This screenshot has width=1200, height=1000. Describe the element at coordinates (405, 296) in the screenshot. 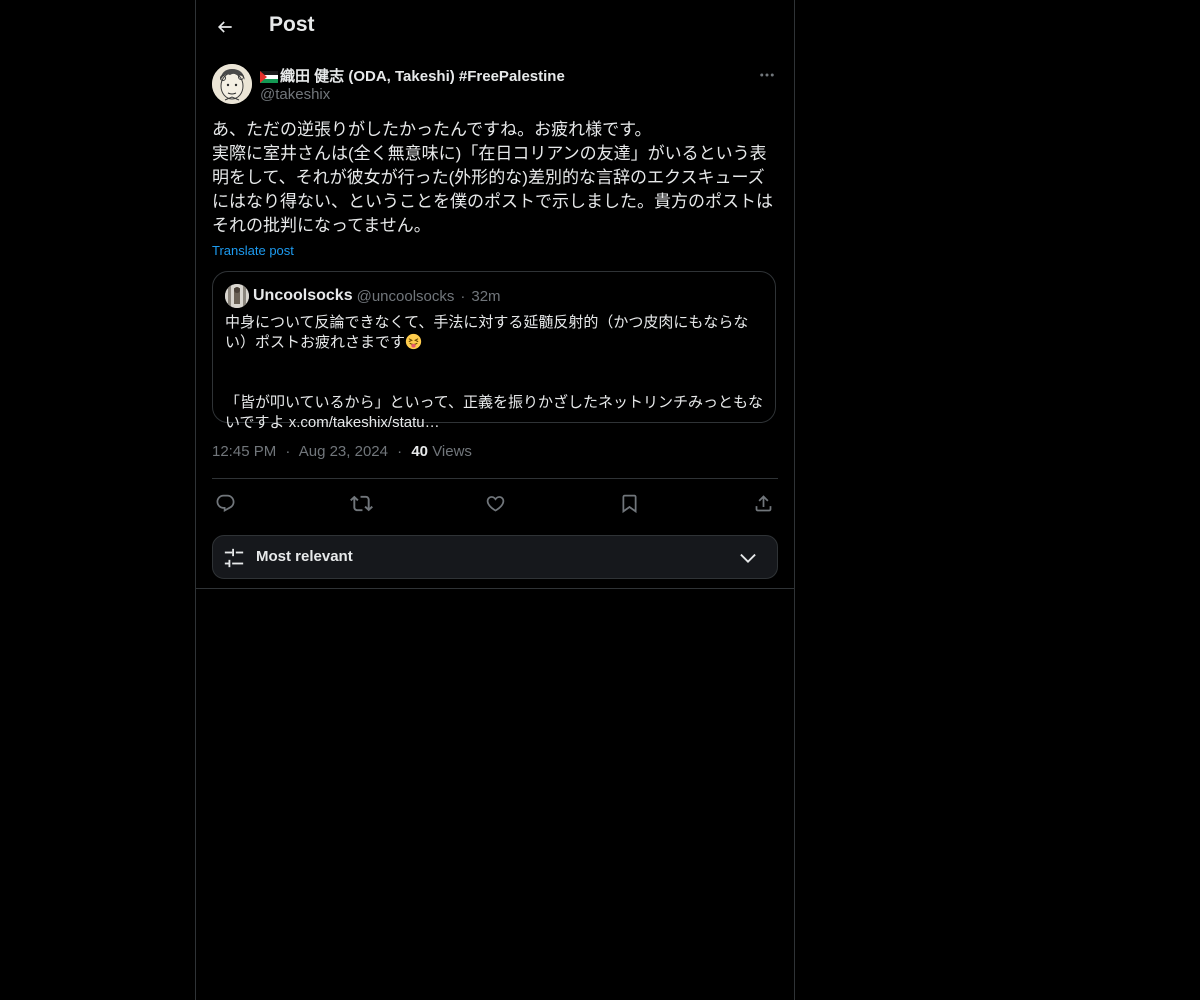

I see `quoted-handle: @uncoolsocks` at that location.